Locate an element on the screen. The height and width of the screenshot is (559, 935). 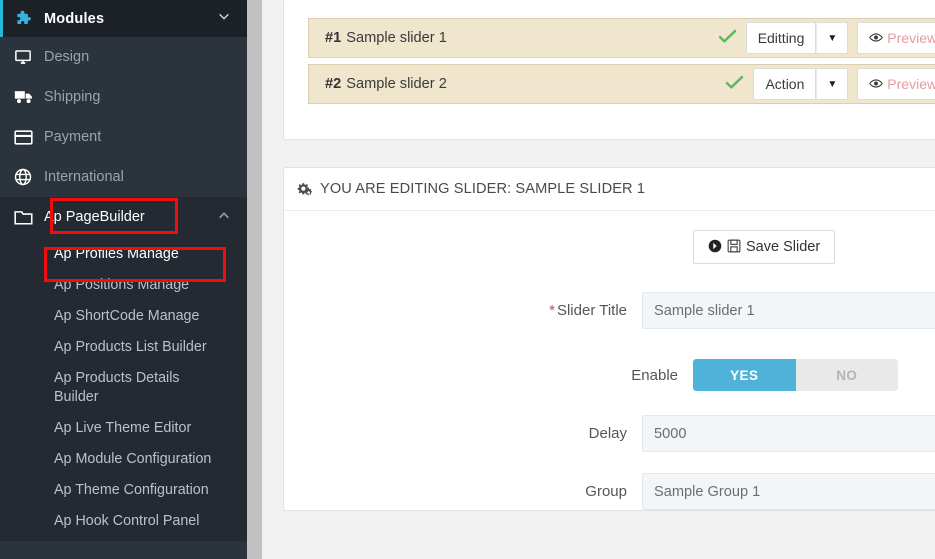
slider-title-input is located at coordinates (788, 310).